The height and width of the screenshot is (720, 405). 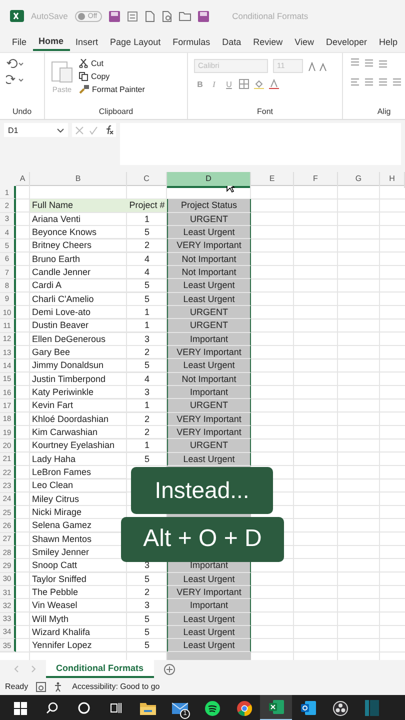 I want to click on add-sheet-icon, so click(x=169, y=669).